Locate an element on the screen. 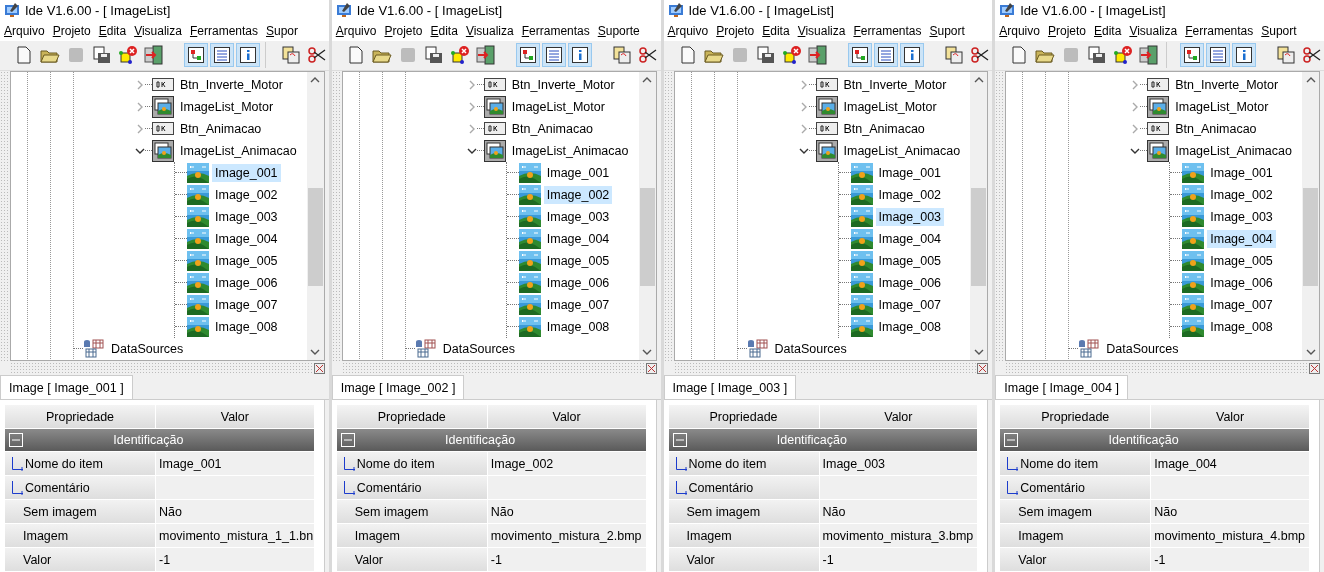  property-value: movimento_mistura_2.bmp is located at coordinates (566, 535).